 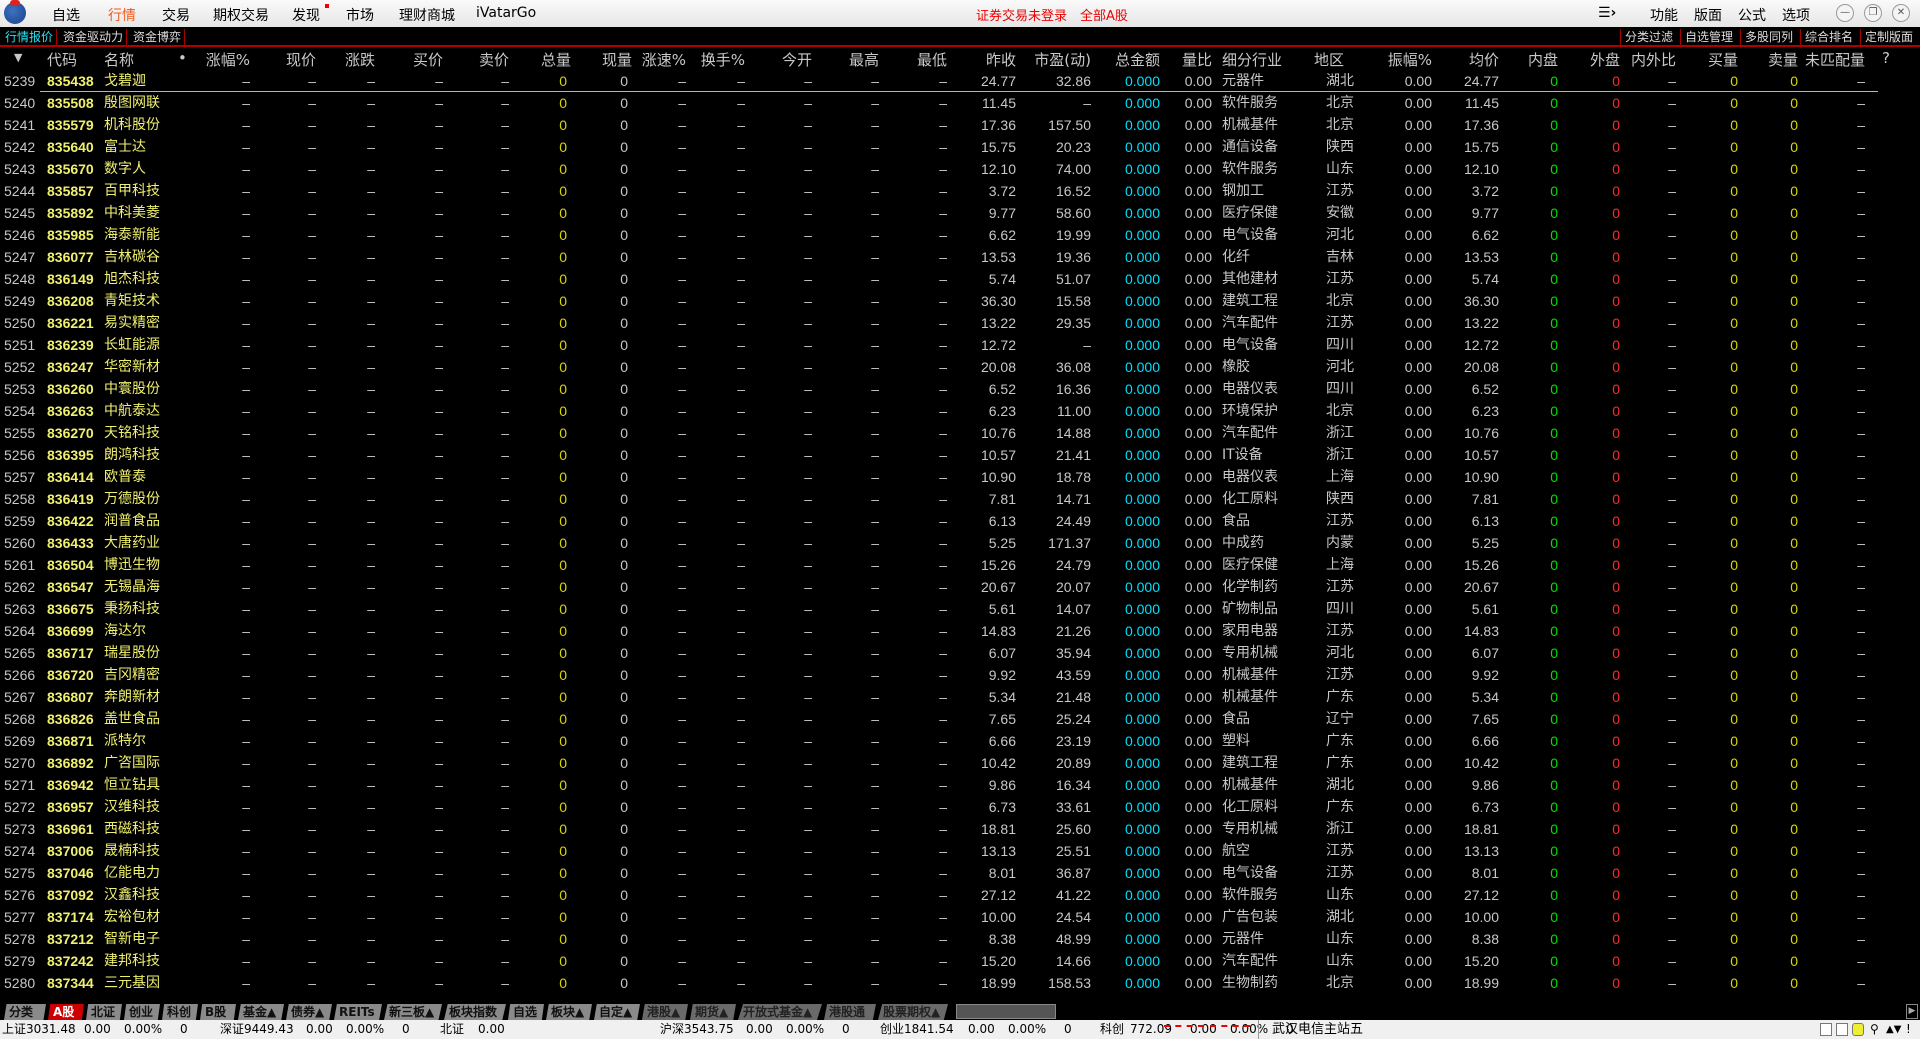 I want to click on column-header: 买量, so click(x=1723, y=59).